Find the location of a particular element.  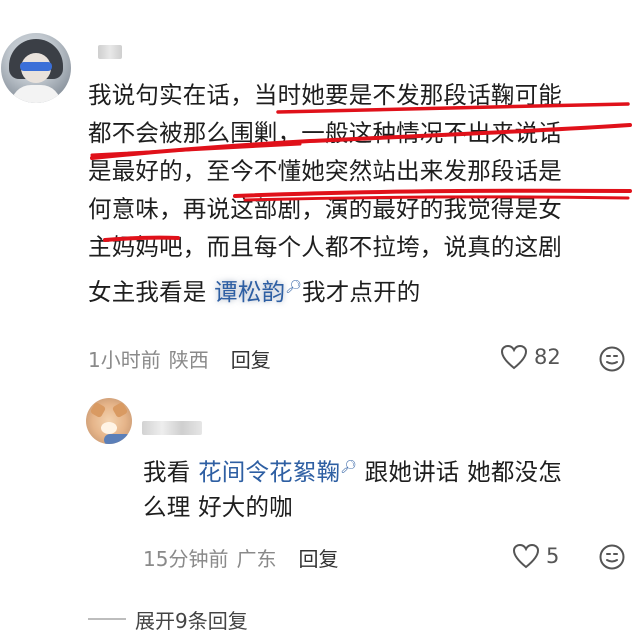

highlighted-text: 至今不懂她突然站出来发那段话是 is located at coordinates (384, 171).